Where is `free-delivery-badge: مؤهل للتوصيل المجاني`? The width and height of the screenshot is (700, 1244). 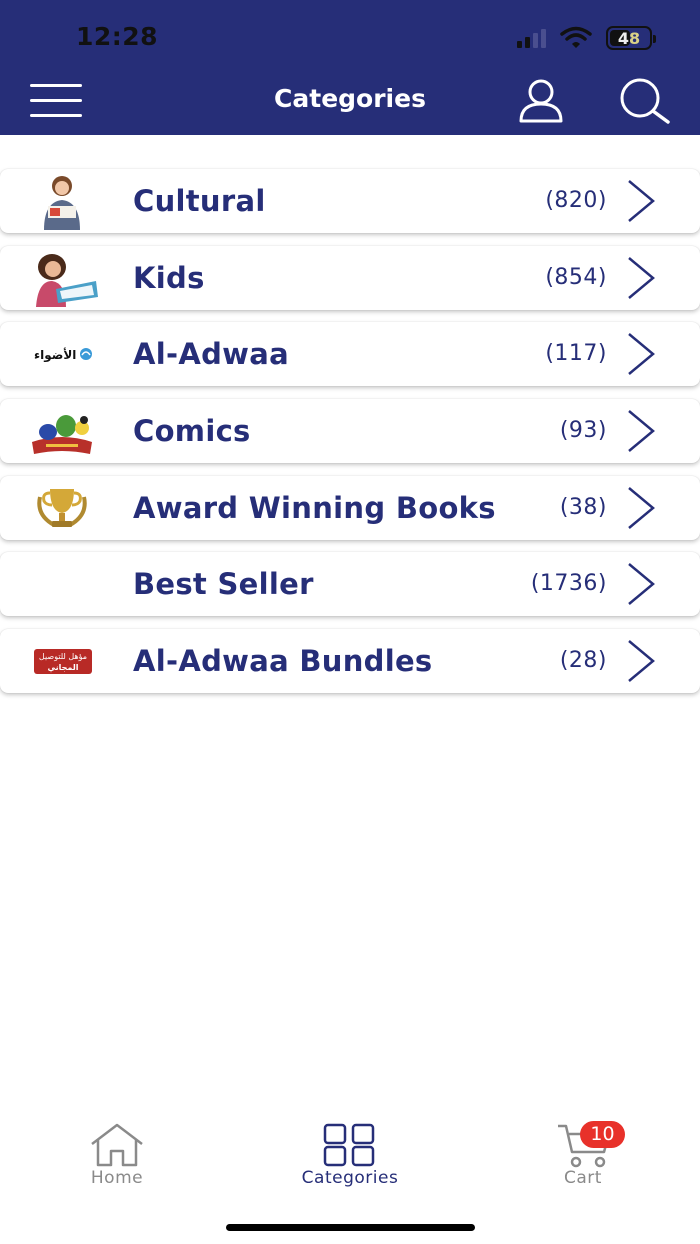 free-delivery-badge: مؤهل للتوصيل المجاني is located at coordinates (62, 661).